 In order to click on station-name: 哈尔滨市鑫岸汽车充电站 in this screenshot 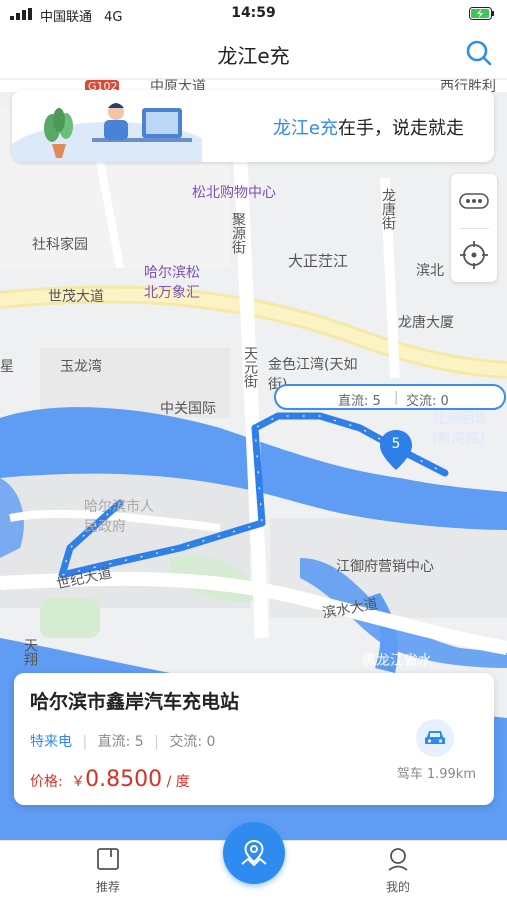, I will do `click(135, 702)`.